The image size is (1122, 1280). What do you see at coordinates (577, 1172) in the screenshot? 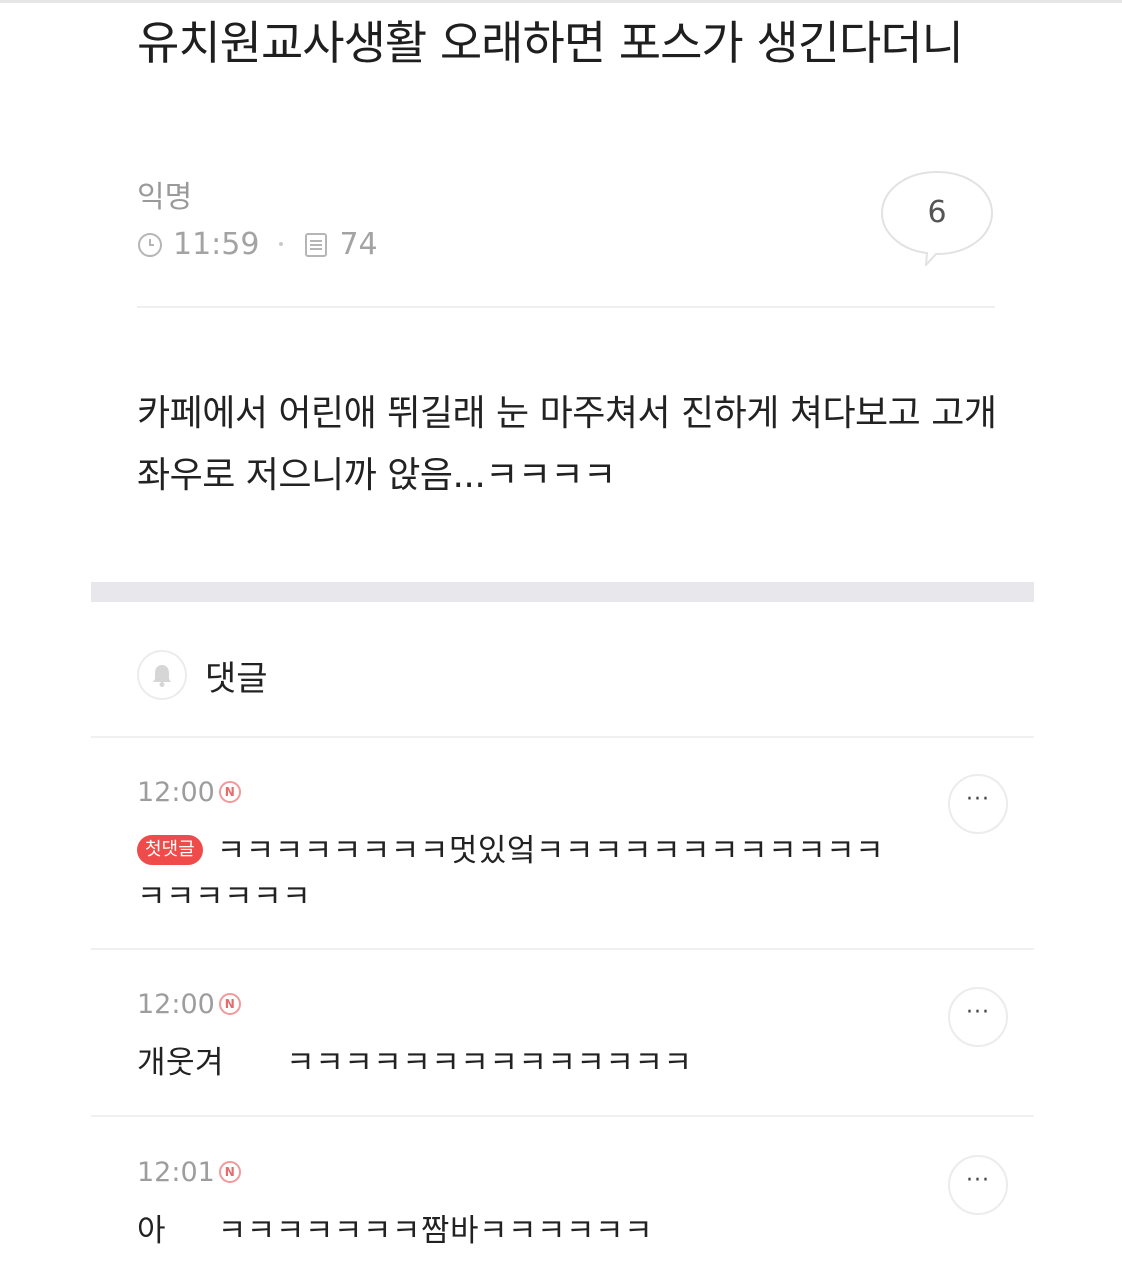
I see `comment-meta: 12:01 N` at bounding box center [577, 1172].